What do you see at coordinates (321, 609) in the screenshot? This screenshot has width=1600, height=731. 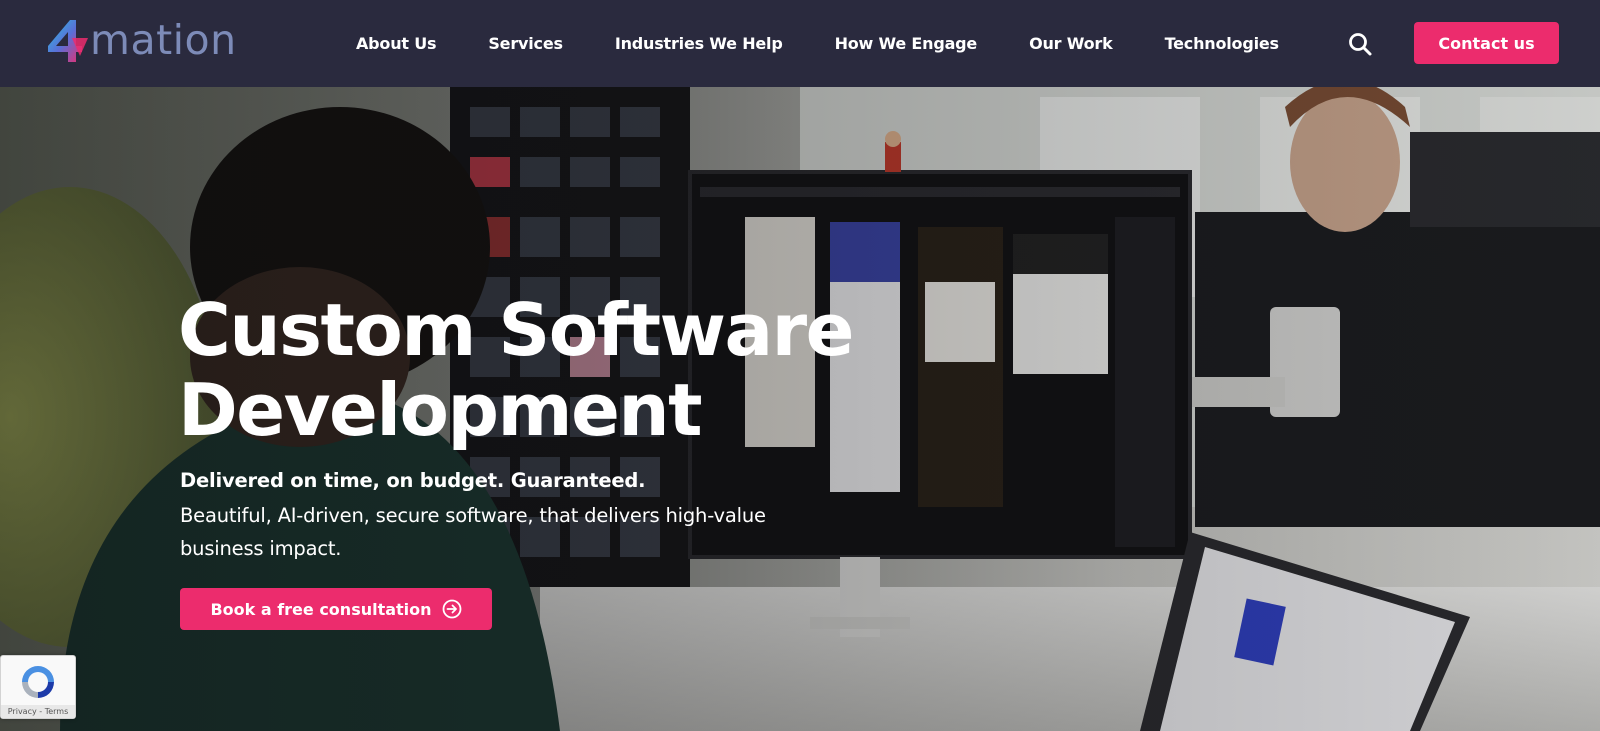 I see `book-consultation-label: Book a free consultation` at bounding box center [321, 609].